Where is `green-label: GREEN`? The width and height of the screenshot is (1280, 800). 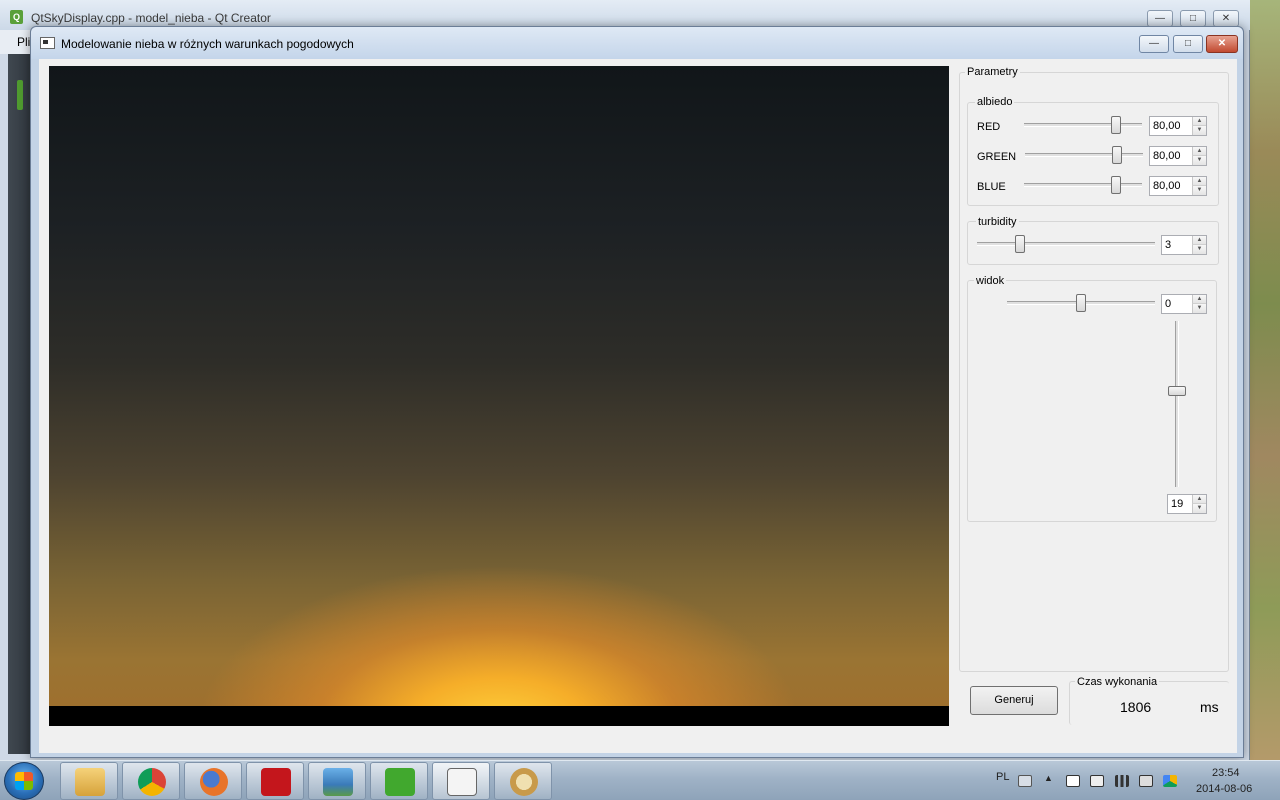 green-label: GREEN is located at coordinates (997, 157).